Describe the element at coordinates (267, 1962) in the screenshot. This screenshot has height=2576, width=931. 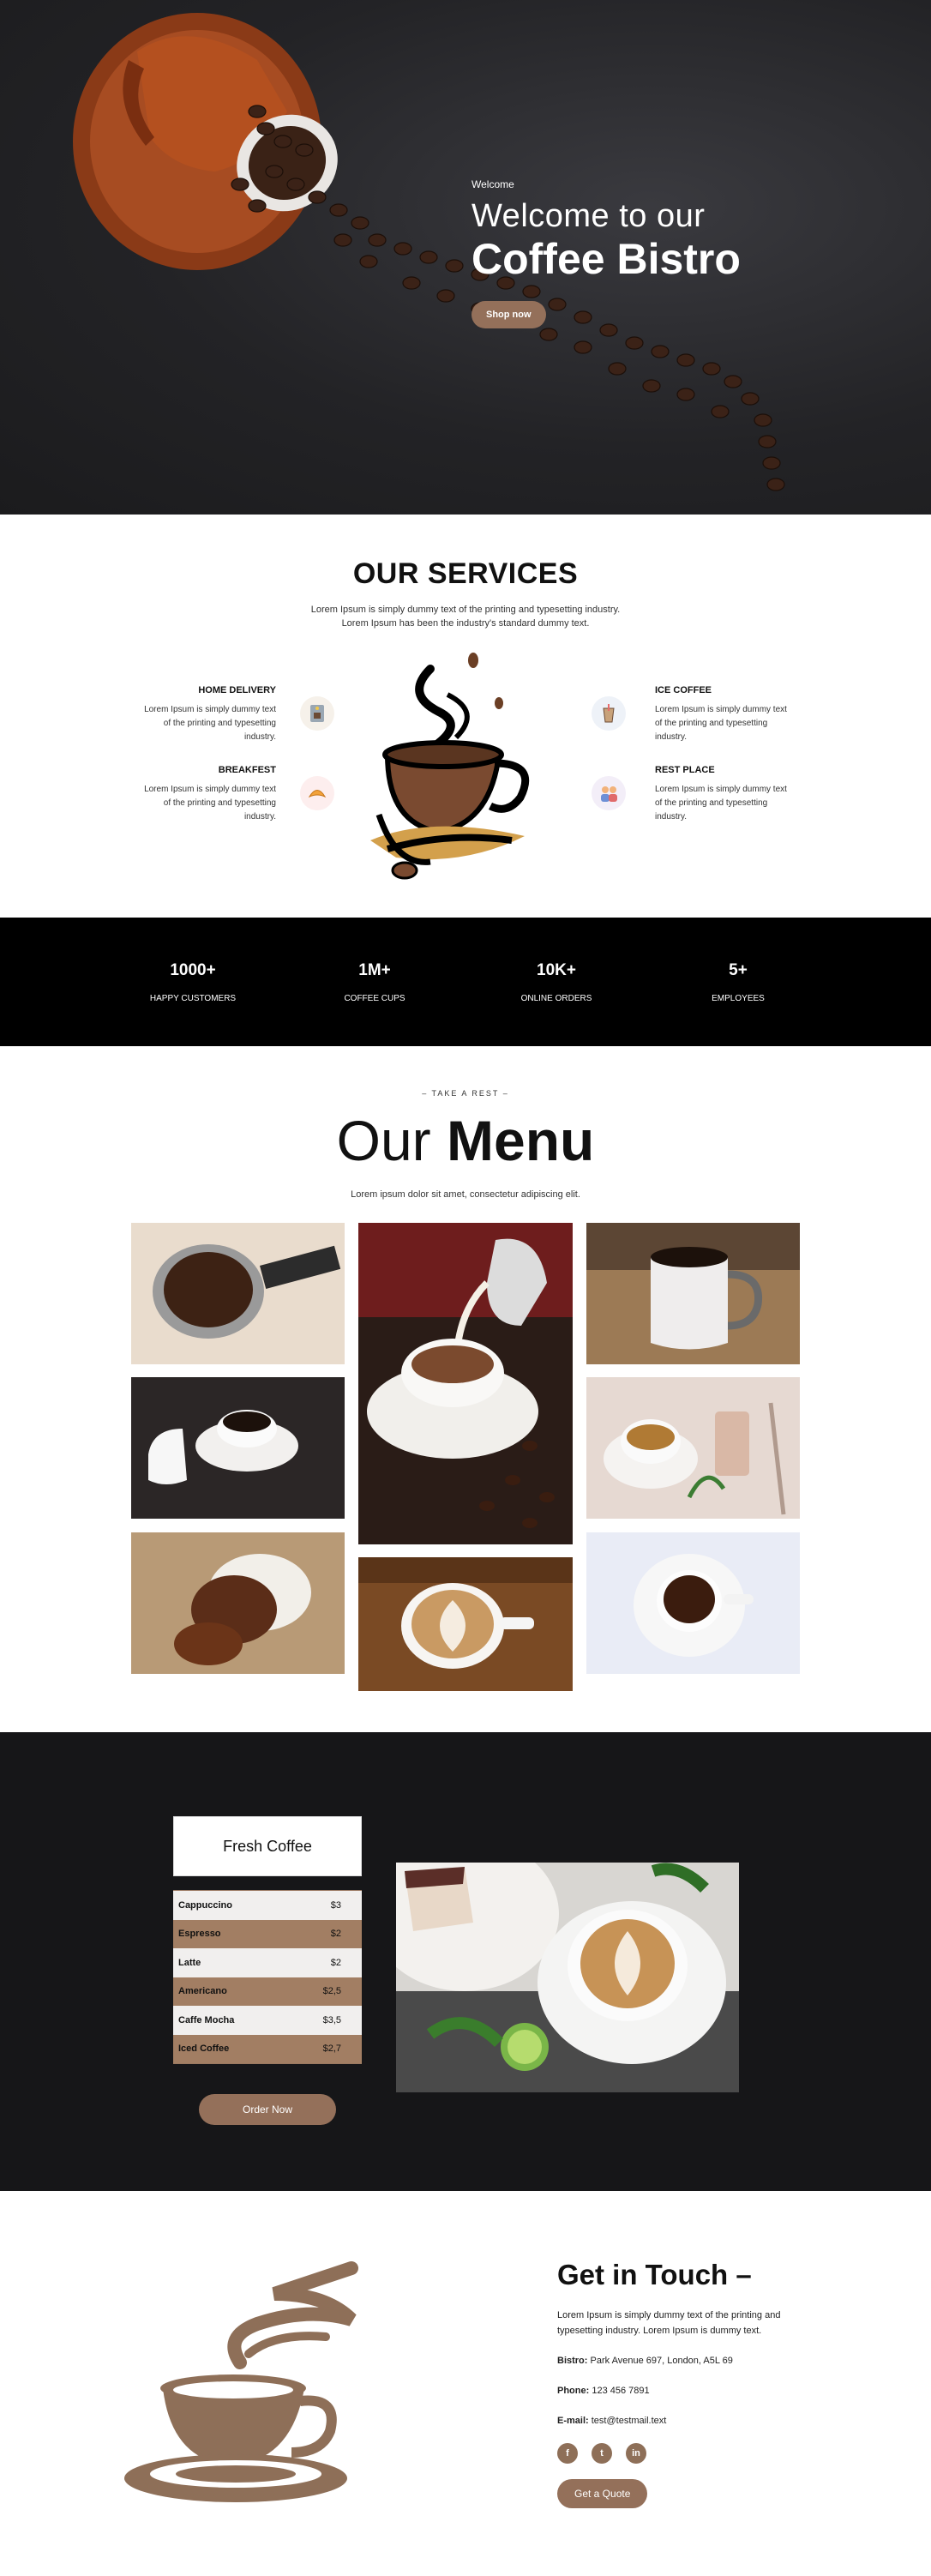
I see `price-row: Latte $2` at that location.